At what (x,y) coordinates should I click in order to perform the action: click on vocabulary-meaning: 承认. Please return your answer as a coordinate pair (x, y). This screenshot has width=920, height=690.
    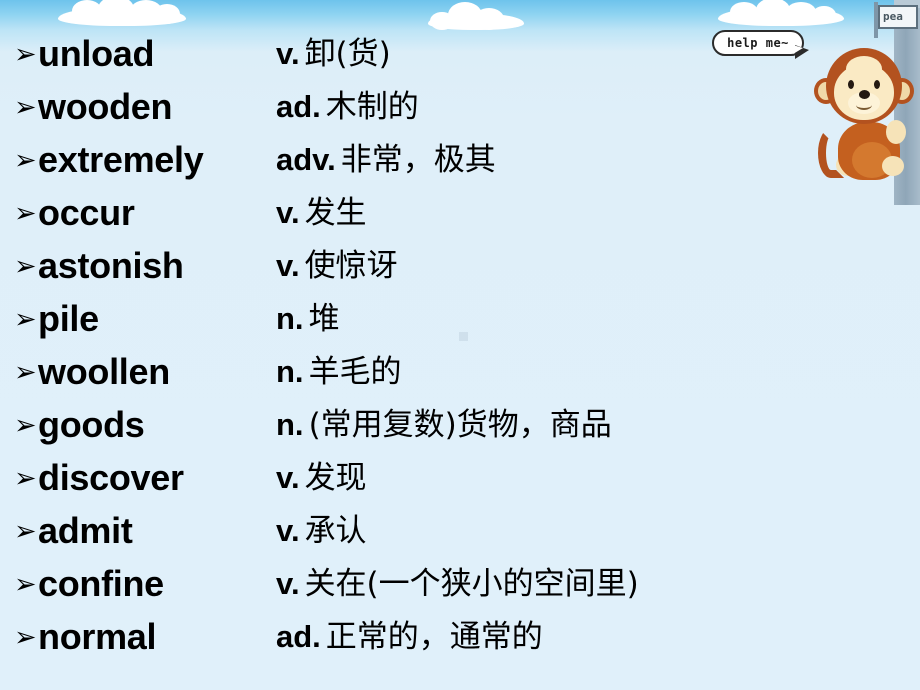
    Looking at the image, I should click on (335, 531).